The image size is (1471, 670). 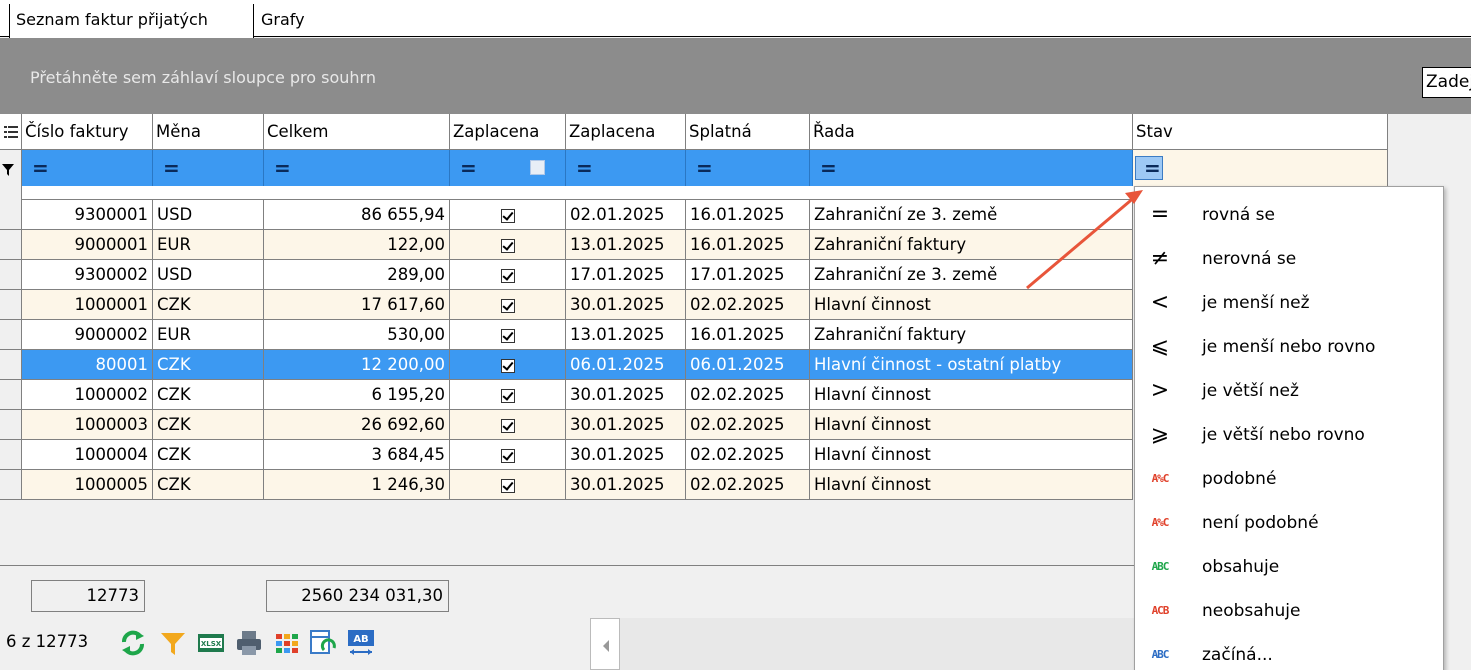 I want to click on cell-invoice-number: 80001, so click(x=87, y=365).